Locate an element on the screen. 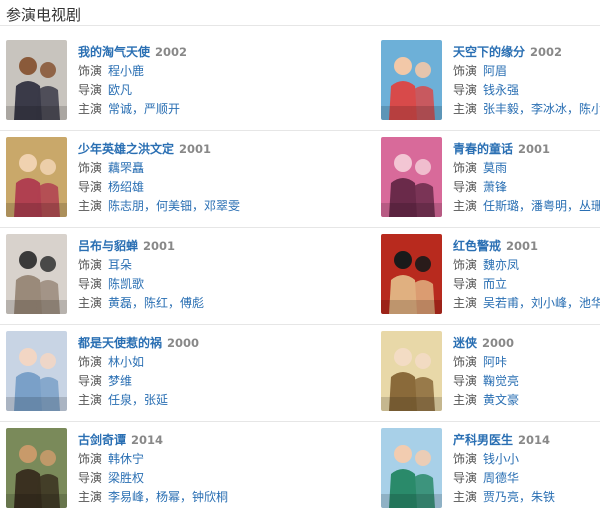 Image resolution: width=600 pixels, height=511 pixels. role-link: 藕罘矗 is located at coordinates (126, 168).